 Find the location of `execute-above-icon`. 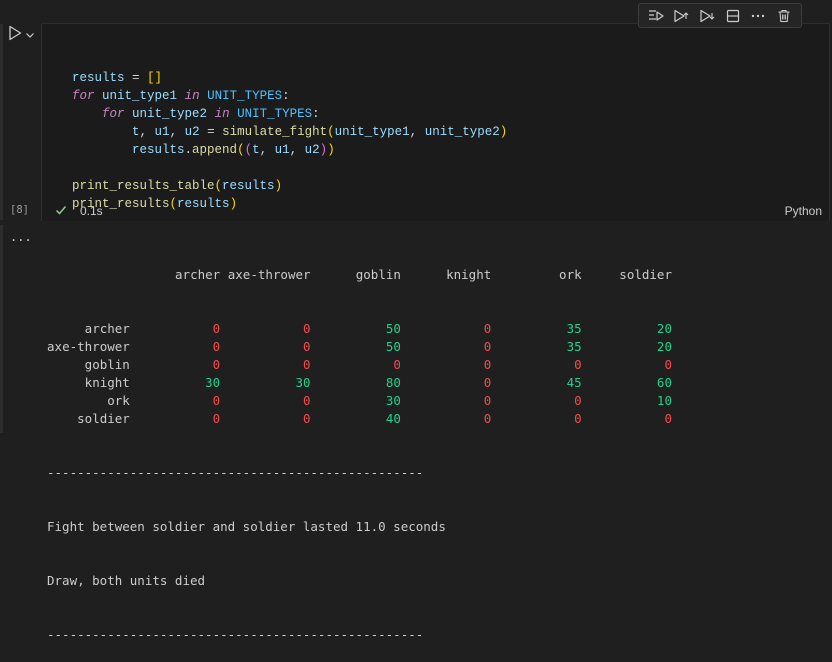

execute-above-icon is located at coordinates (681, 15).